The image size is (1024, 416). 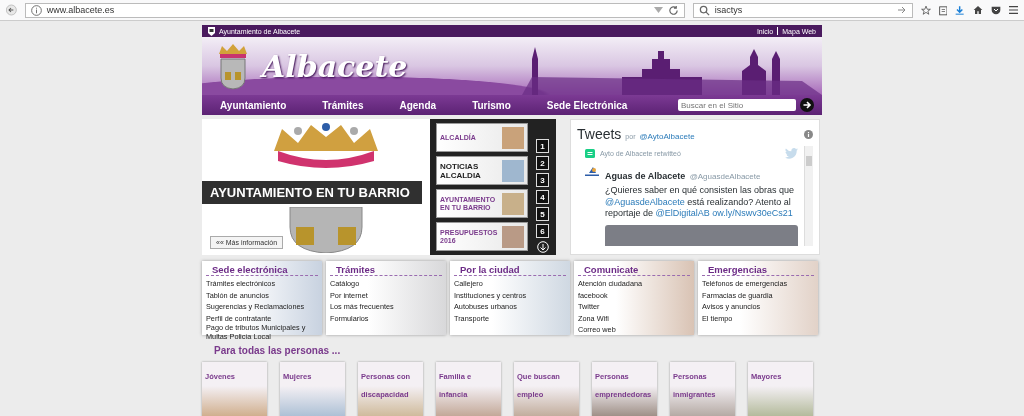 I want to click on nav-link: Sede Electrónica, so click(x=587, y=105).